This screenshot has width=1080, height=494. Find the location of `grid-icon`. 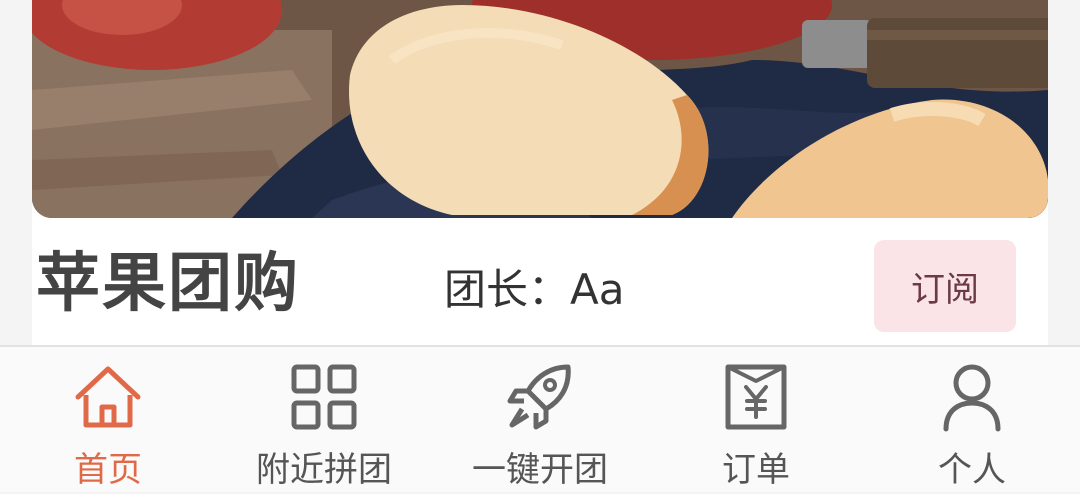

grid-icon is located at coordinates (324, 397).